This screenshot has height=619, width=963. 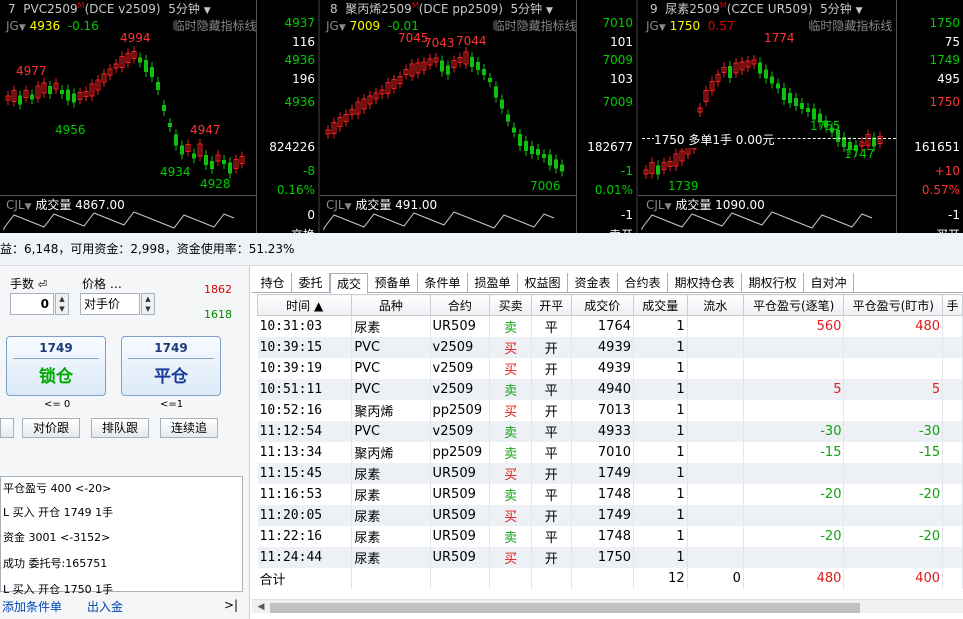 I want to click on scrollbar-thumb, so click(x=565, y=608).